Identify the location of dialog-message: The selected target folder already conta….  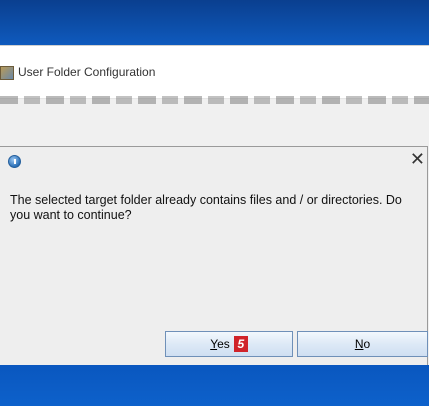
(206, 207).